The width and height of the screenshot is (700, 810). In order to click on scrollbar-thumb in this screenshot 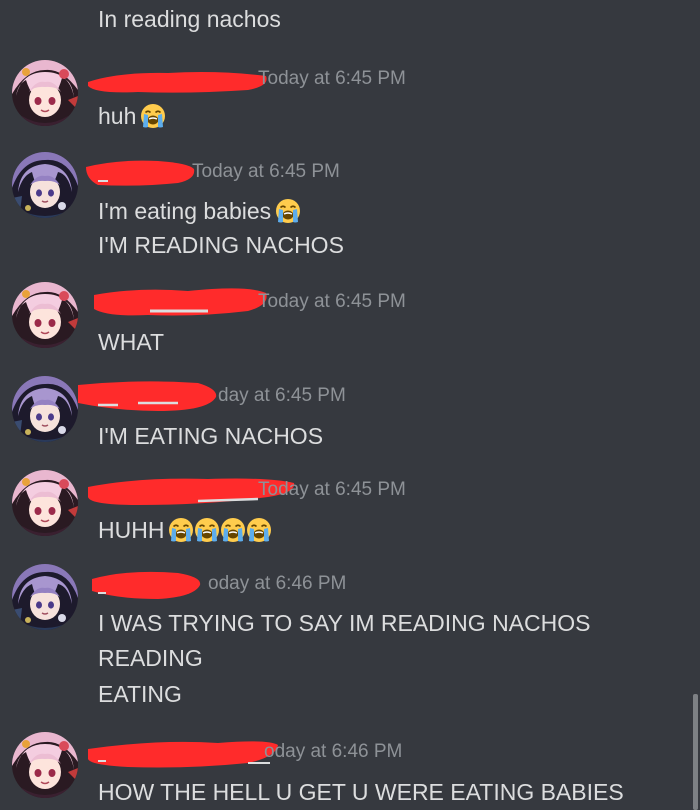, I will do `click(695, 752)`.